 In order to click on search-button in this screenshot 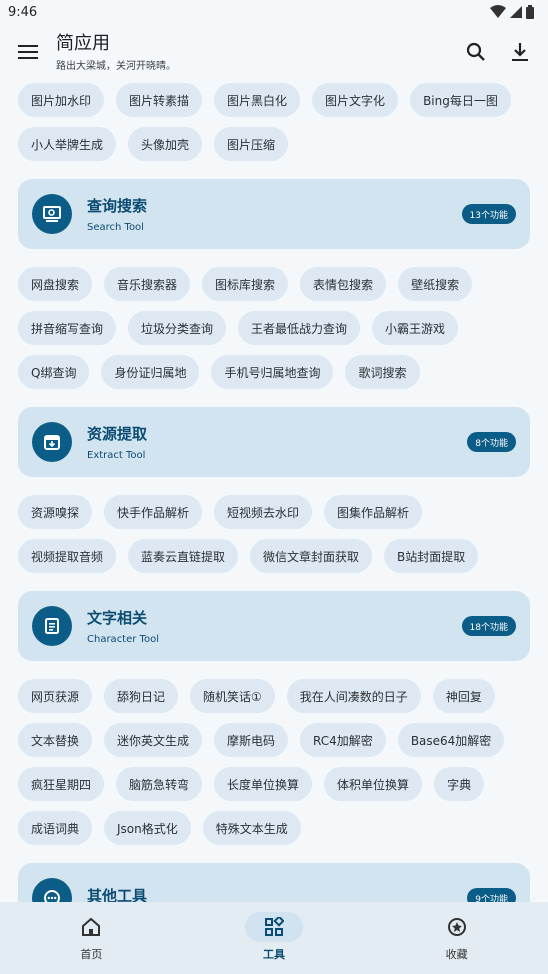, I will do `click(476, 52)`.